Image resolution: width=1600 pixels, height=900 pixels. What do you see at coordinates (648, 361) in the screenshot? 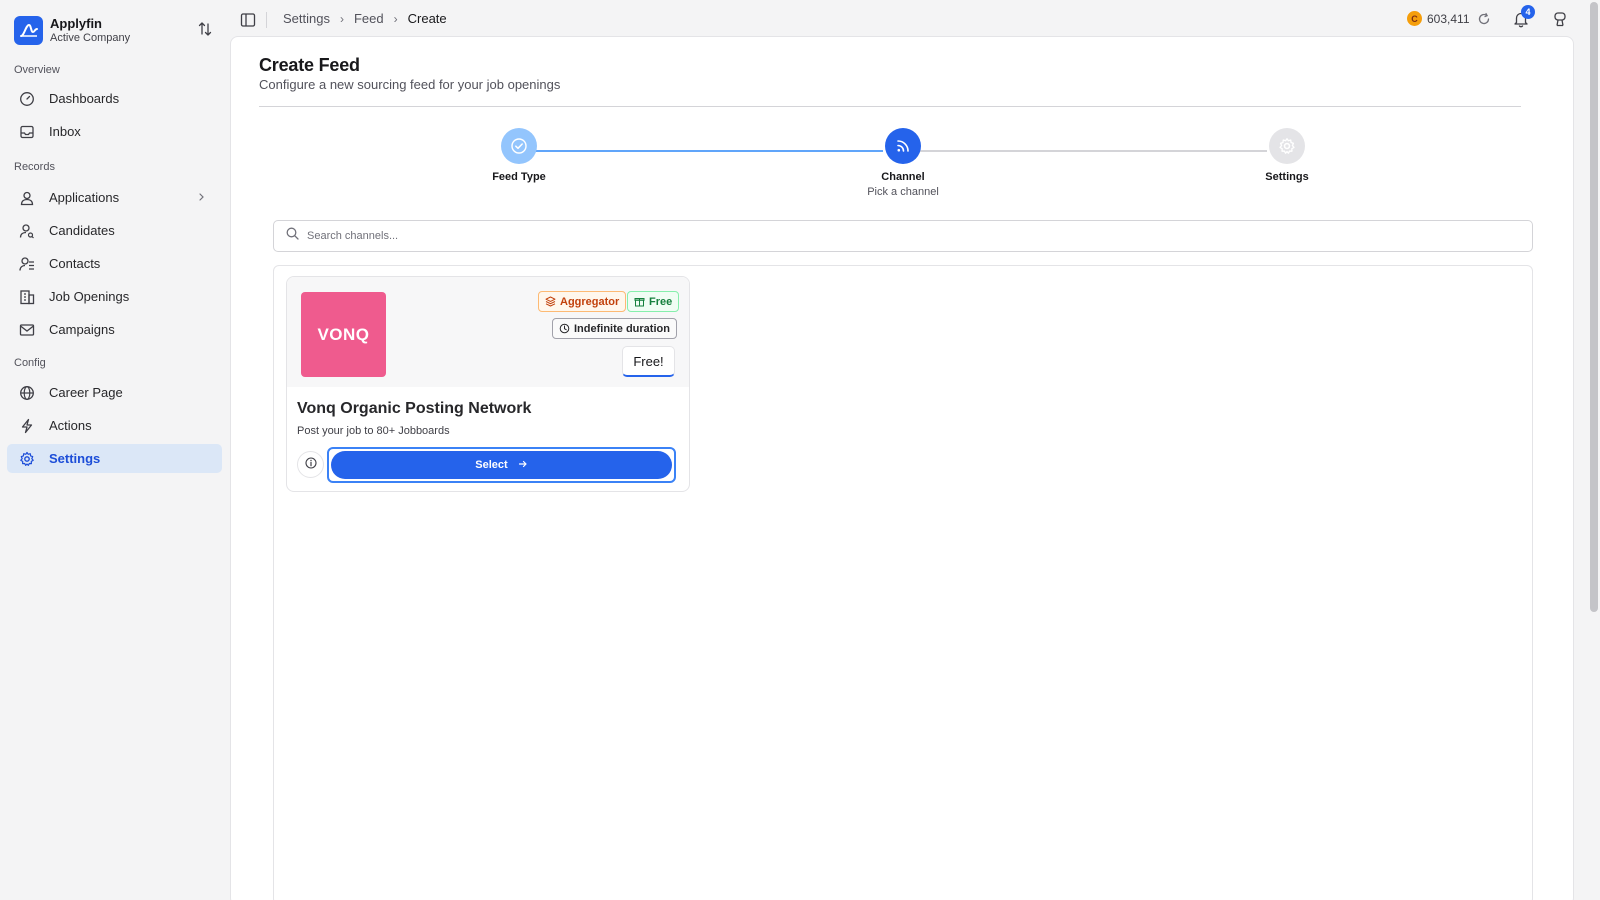
I see `price-tag: Free!` at bounding box center [648, 361].